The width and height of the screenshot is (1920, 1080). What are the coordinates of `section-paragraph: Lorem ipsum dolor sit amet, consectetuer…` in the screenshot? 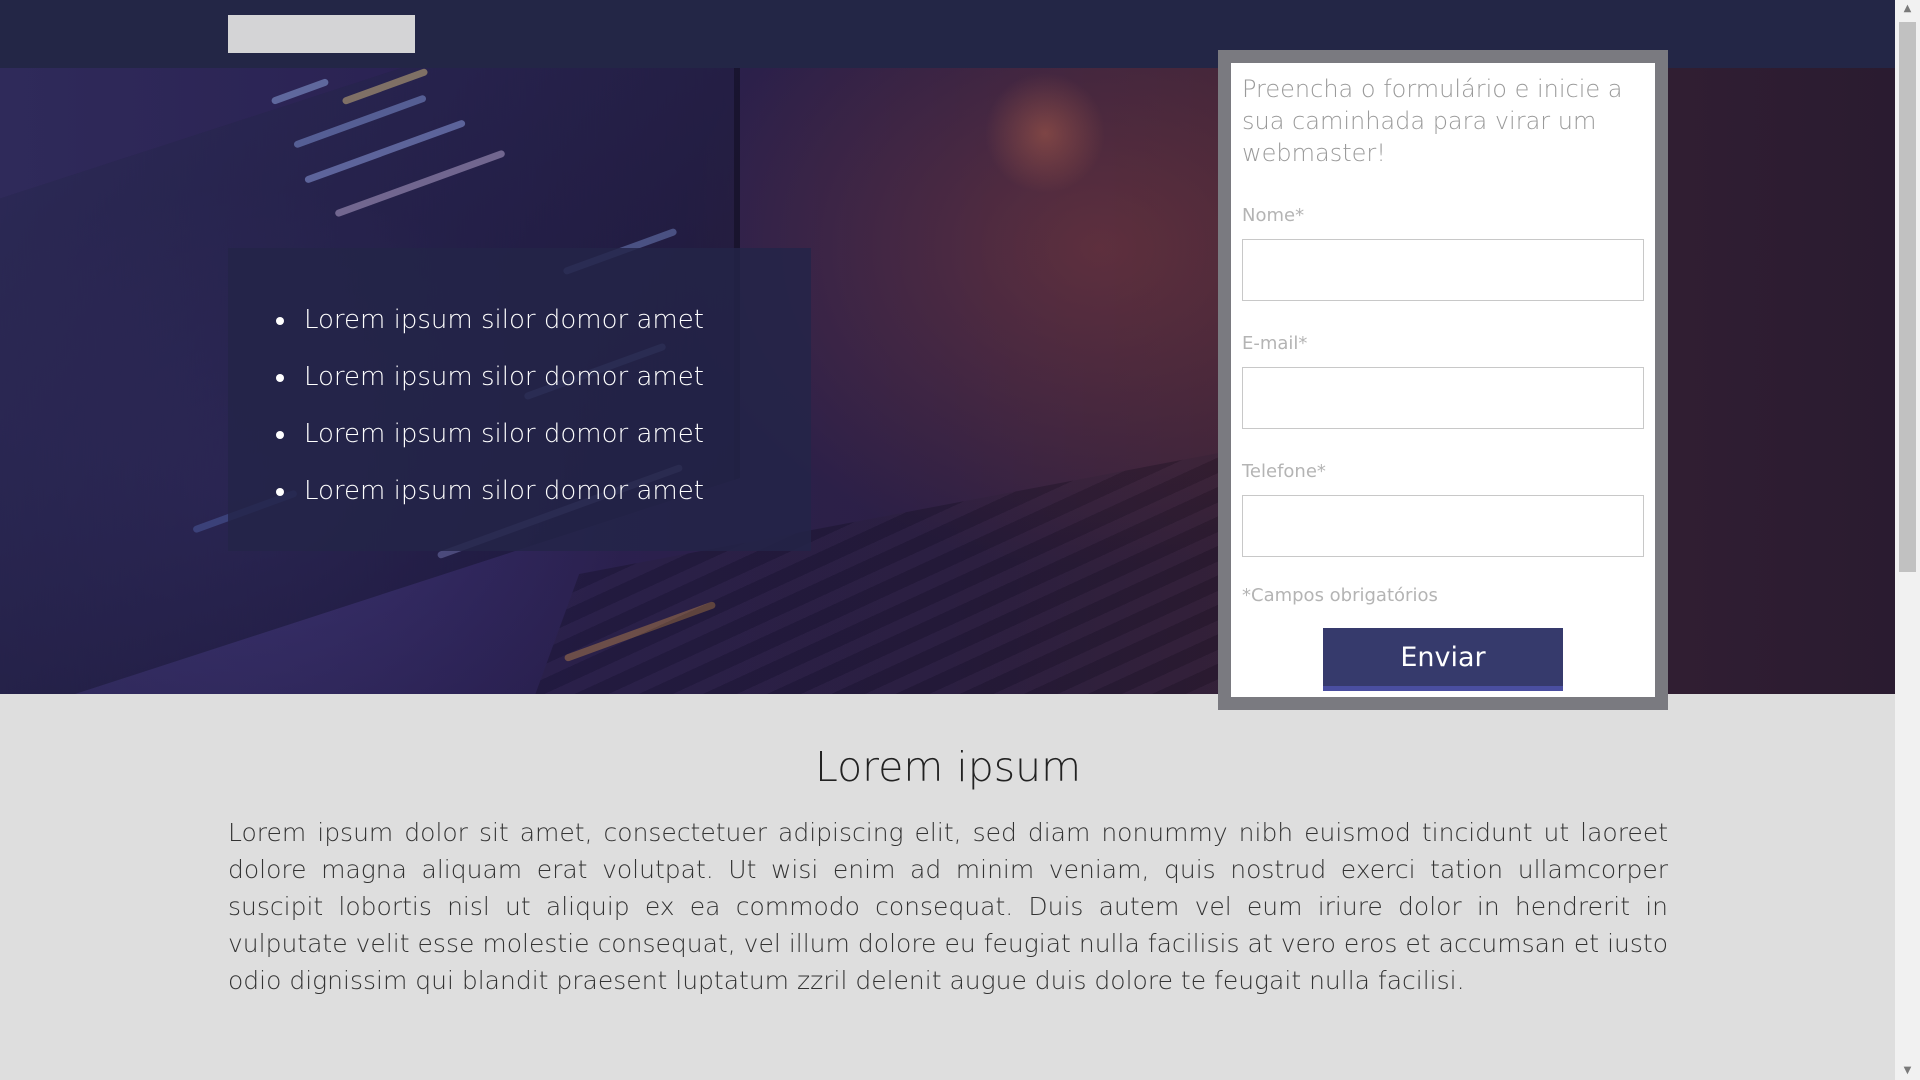 It's located at (948, 906).